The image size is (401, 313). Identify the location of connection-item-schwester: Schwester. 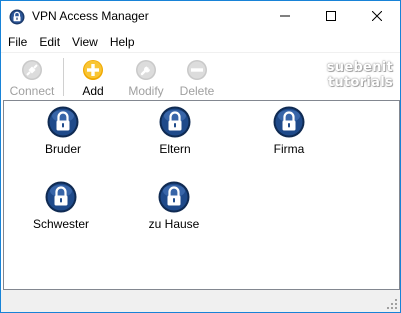
(61, 209).